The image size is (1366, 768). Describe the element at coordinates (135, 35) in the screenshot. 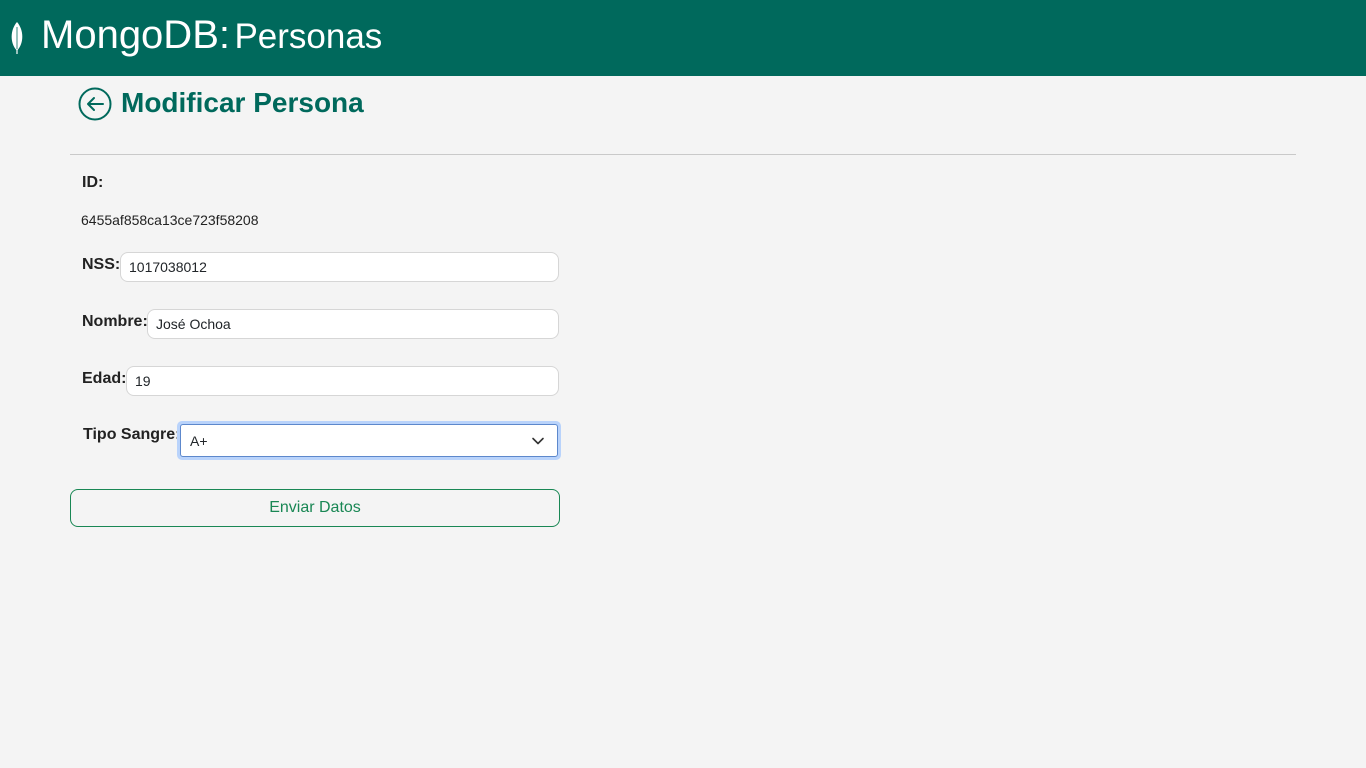

I see `brand-main: MongoDB:` at that location.